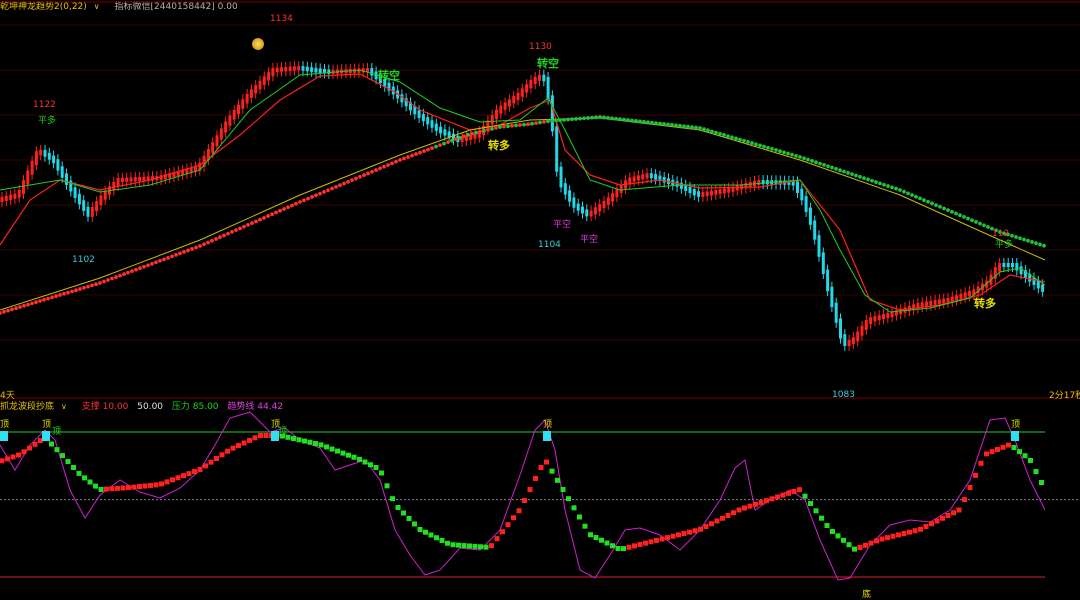 This screenshot has height=600, width=1080. I want to click on chevron-down-icon: ∨, so click(64, 407).